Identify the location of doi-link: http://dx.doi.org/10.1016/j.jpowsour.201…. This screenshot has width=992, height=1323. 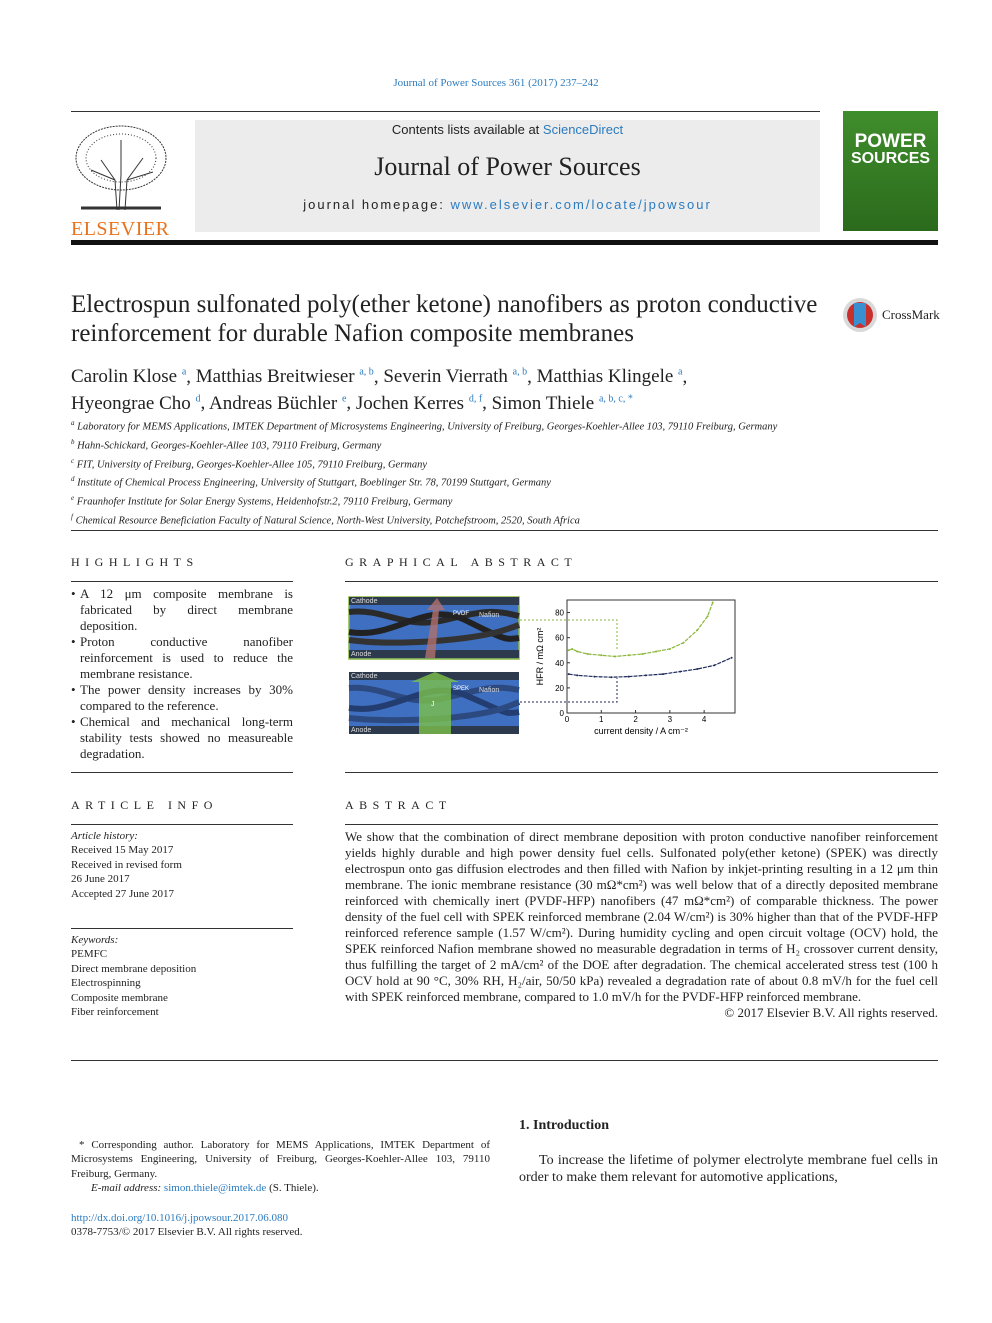
(179, 1218).